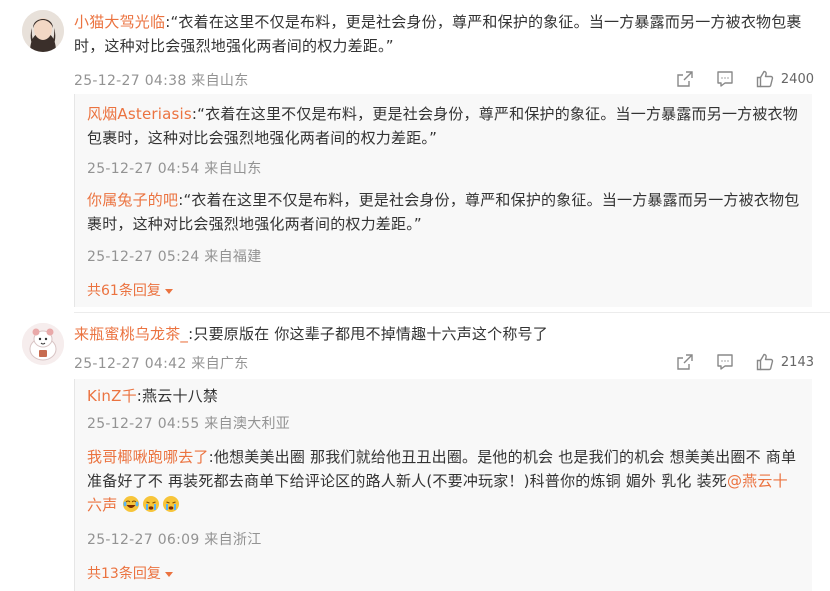 The height and width of the screenshot is (591, 830). What do you see at coordinates (797, 362) in the screenshot?
I see `like-count: 2143` at bounding box center [797, 362].